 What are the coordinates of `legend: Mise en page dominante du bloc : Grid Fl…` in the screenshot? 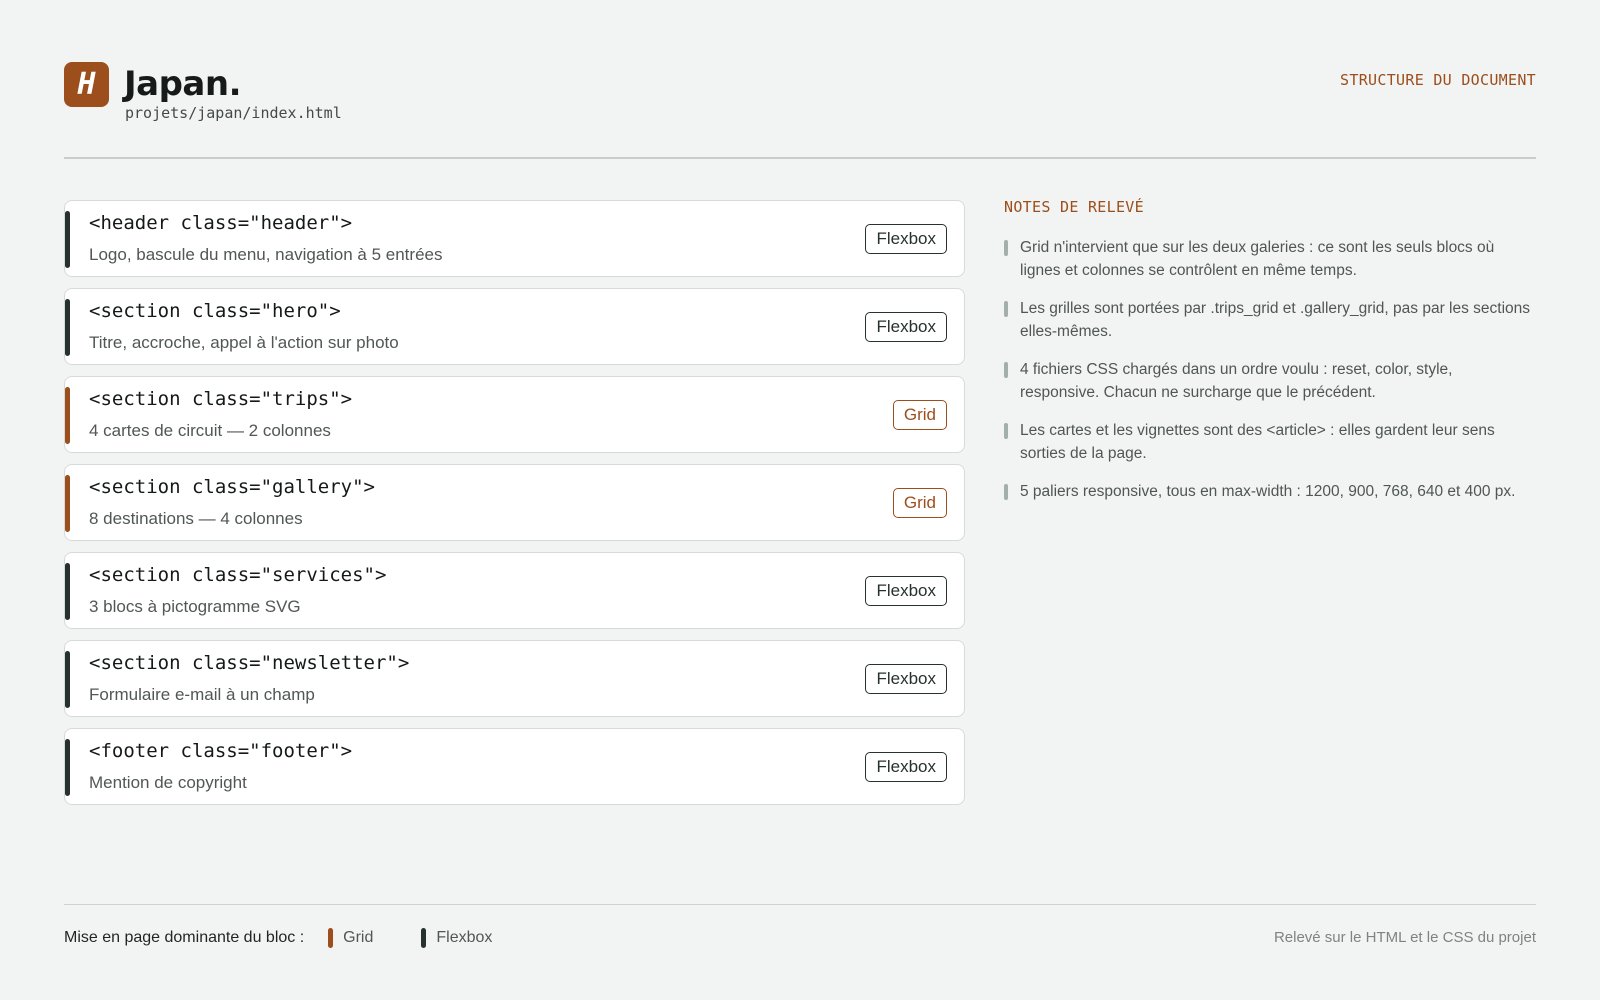 It's located at (302, 938).